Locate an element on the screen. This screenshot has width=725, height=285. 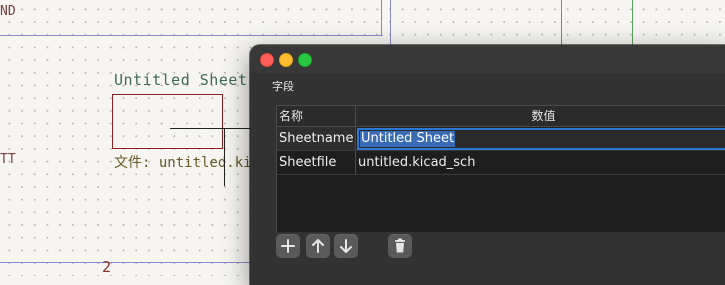
selected-text: Untitled Sheet is located at coordinates (408, 139).